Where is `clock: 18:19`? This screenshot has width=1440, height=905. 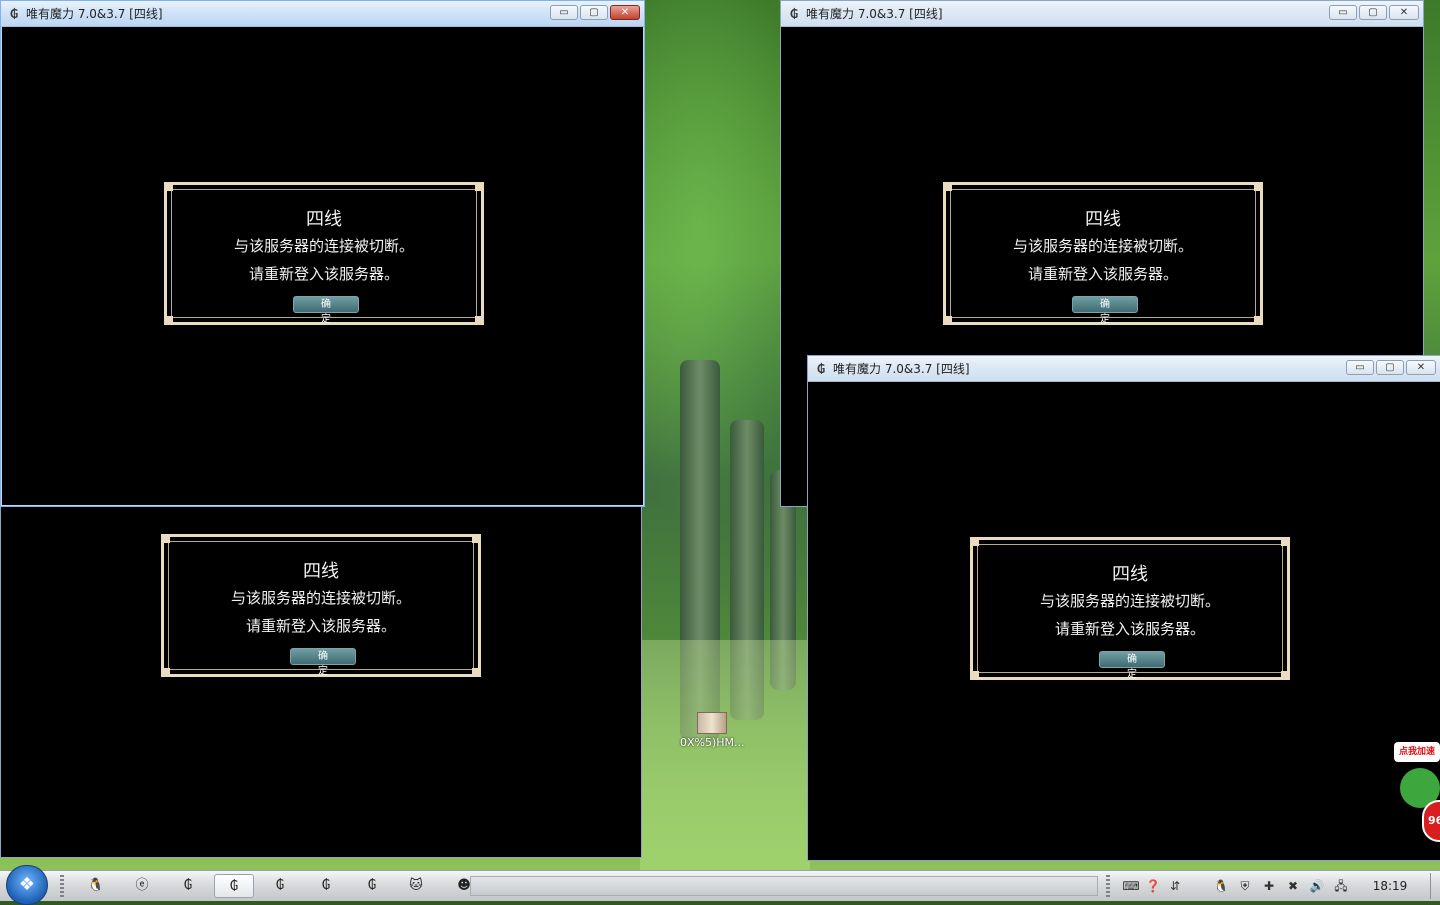 clock: 18:19 is located at coordinates (1390, 886).